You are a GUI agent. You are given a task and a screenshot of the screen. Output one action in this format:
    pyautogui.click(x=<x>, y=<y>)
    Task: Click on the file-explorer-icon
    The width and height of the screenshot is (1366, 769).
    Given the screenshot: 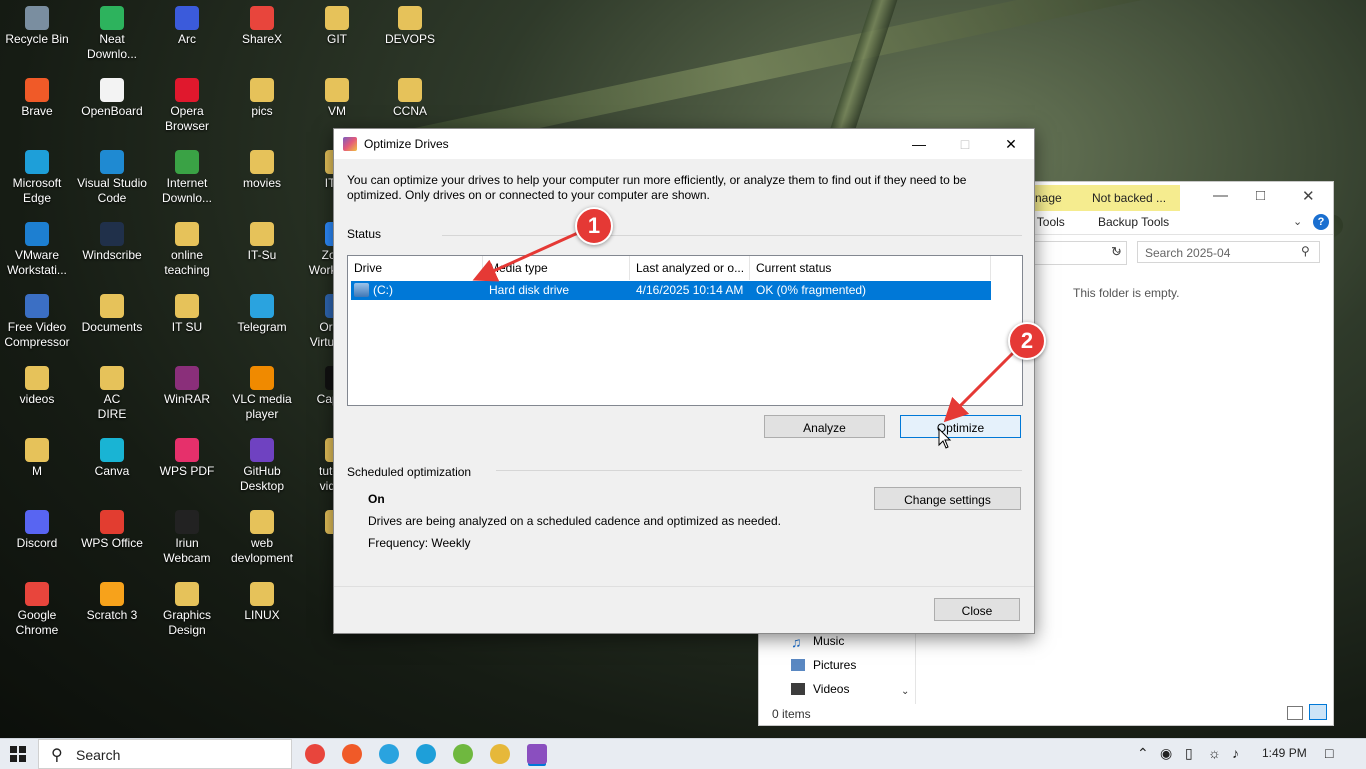 What is the action you would take?
    pyautogui.click(x=500, y=754)
    